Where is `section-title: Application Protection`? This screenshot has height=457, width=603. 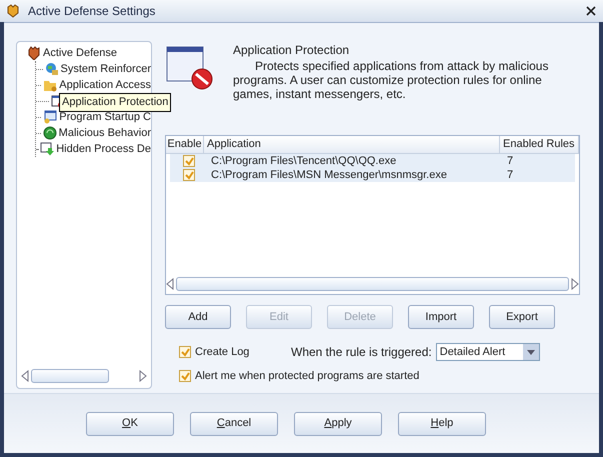 section-title: Application Protection is located at coordinates (291, 50).